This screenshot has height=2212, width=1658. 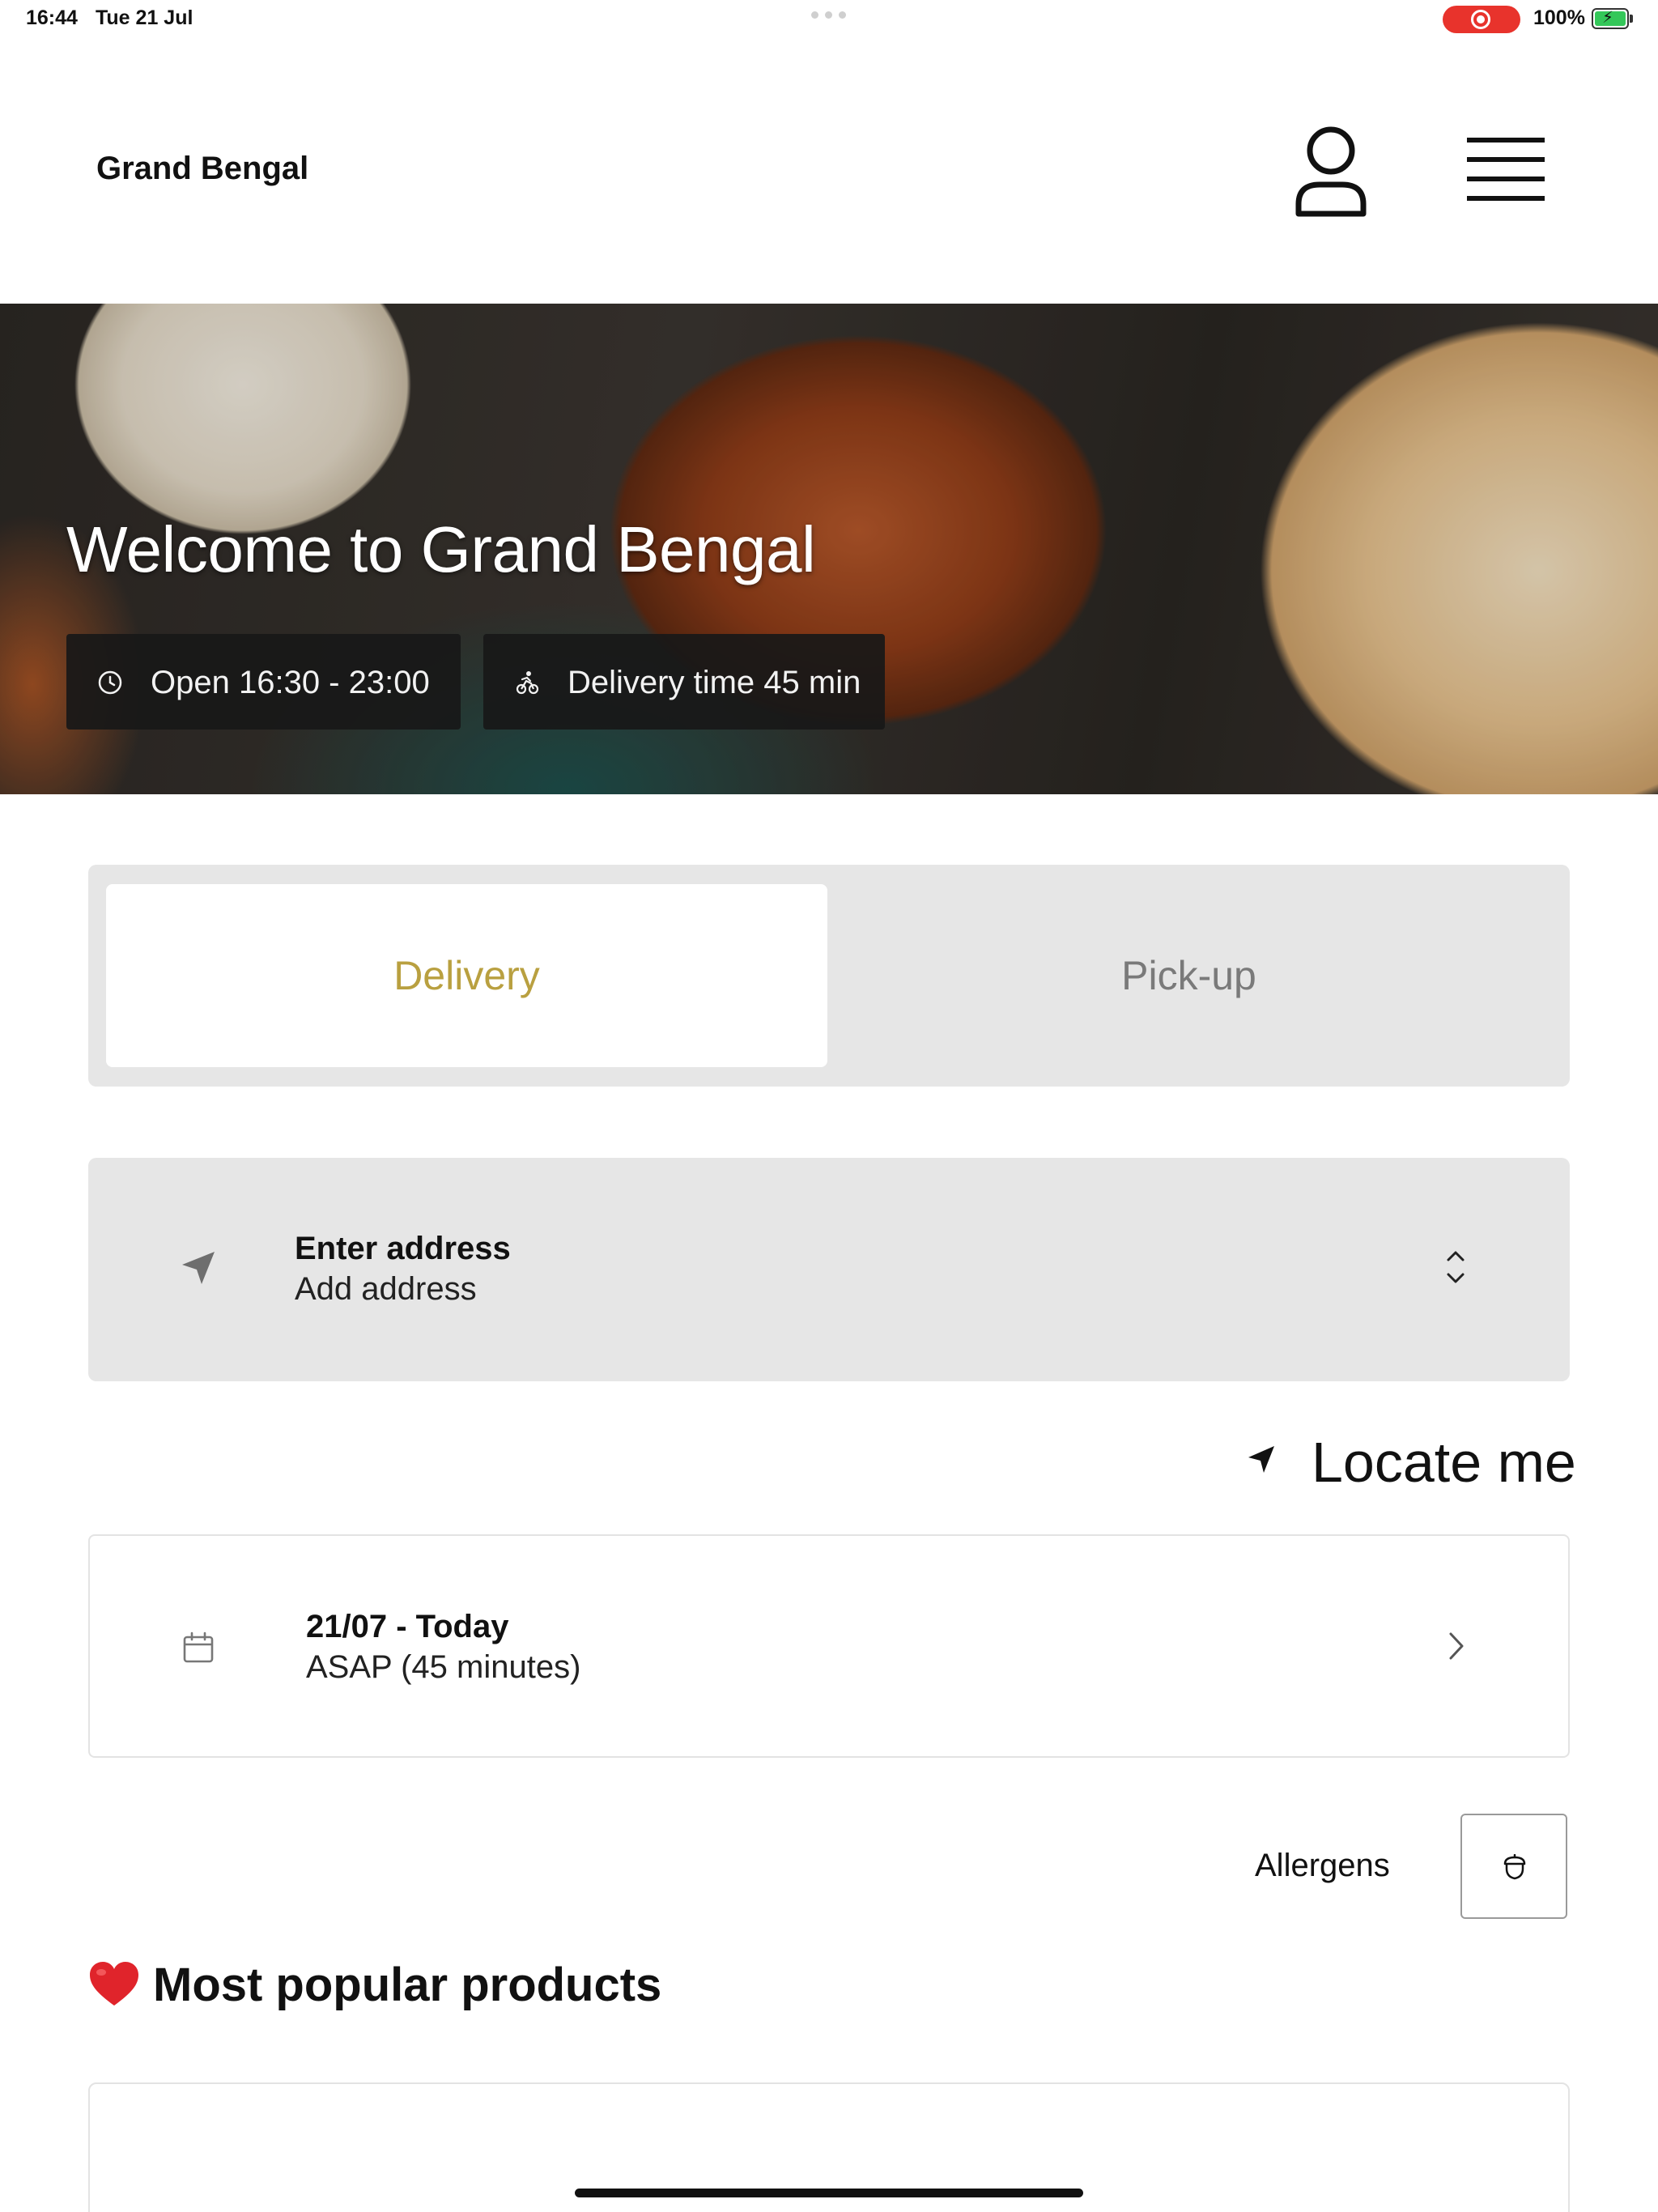 I want to click on delivery-time-chip: Delivery time 45 min, so click(x=684, y=682).